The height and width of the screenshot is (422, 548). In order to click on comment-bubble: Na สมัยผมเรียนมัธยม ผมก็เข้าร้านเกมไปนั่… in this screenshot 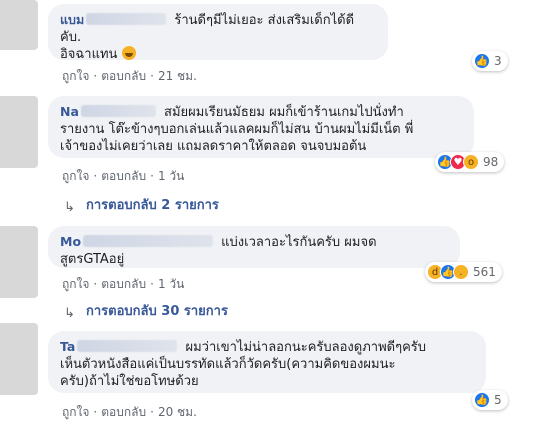, I will do `click(261, 127)`.